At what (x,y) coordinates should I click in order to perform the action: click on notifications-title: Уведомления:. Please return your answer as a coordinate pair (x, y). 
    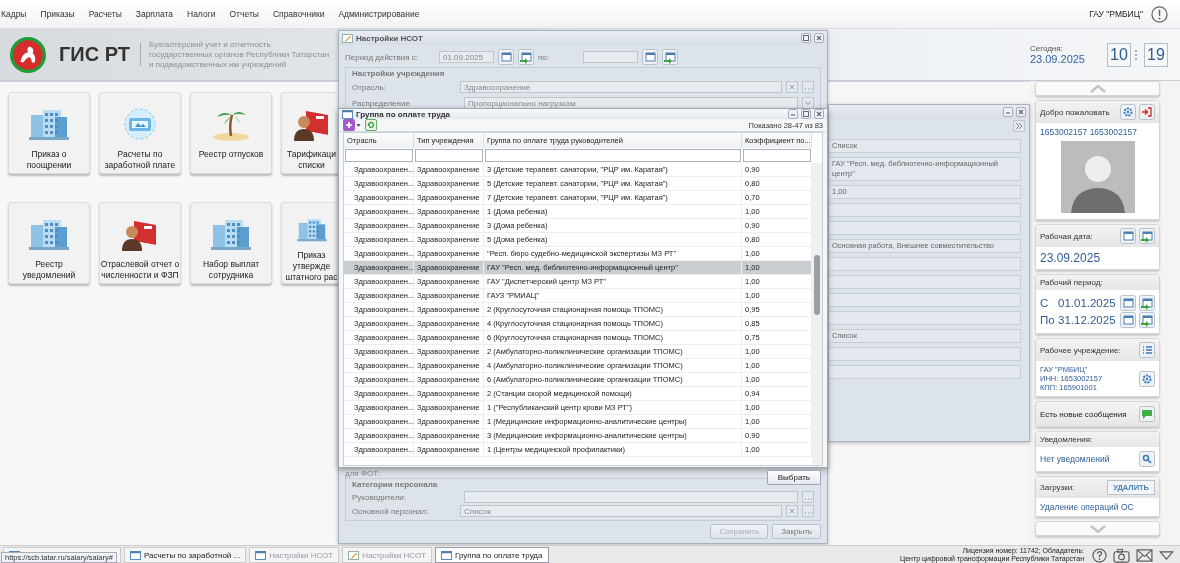
    Looking at the image, I should click on (1066, 439).